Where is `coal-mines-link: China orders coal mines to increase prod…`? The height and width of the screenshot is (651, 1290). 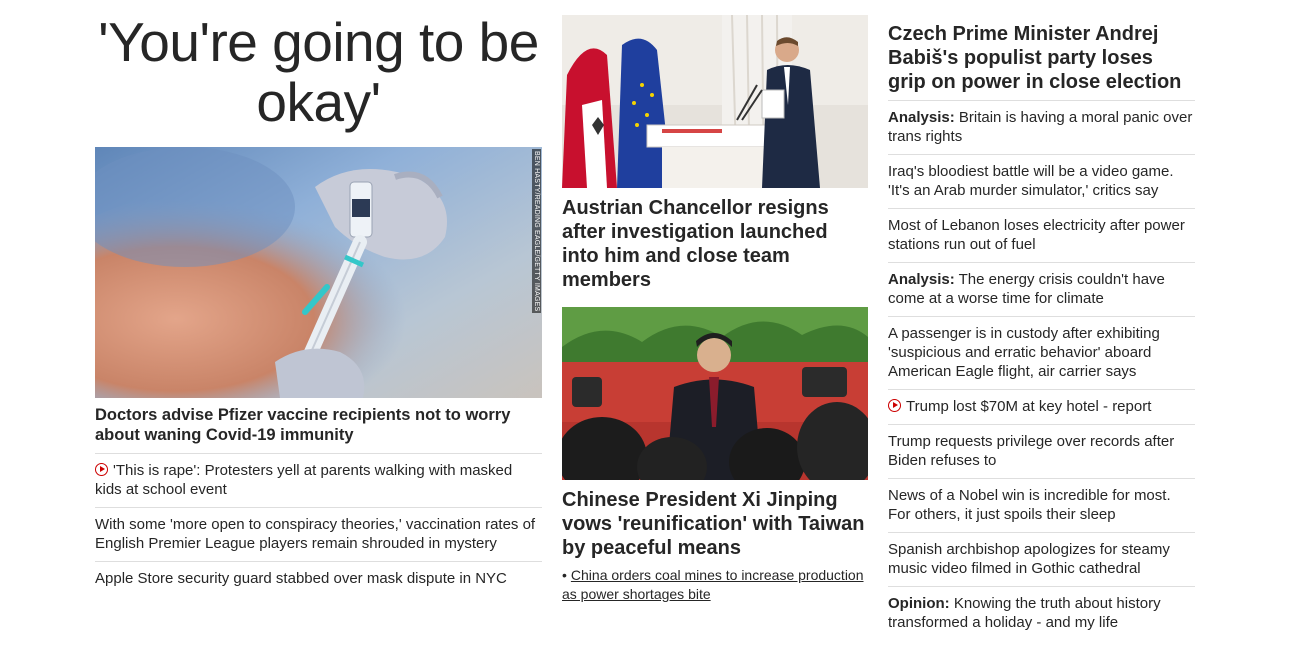
coal-mines-link: China orders coal mines to increase prod… is located at coordinates (713, 584).